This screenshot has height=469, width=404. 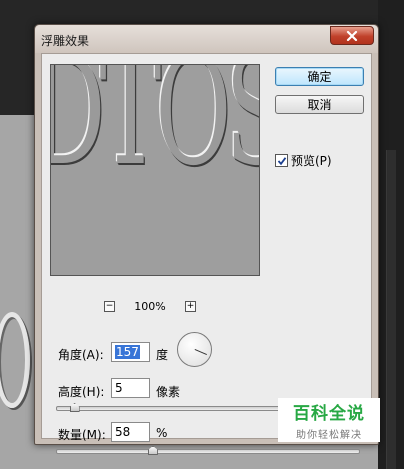 What do you see at coordinates (200, 352) in the screenshot?
I see `angle-dial-pointer` at bounding box center [200, 352].